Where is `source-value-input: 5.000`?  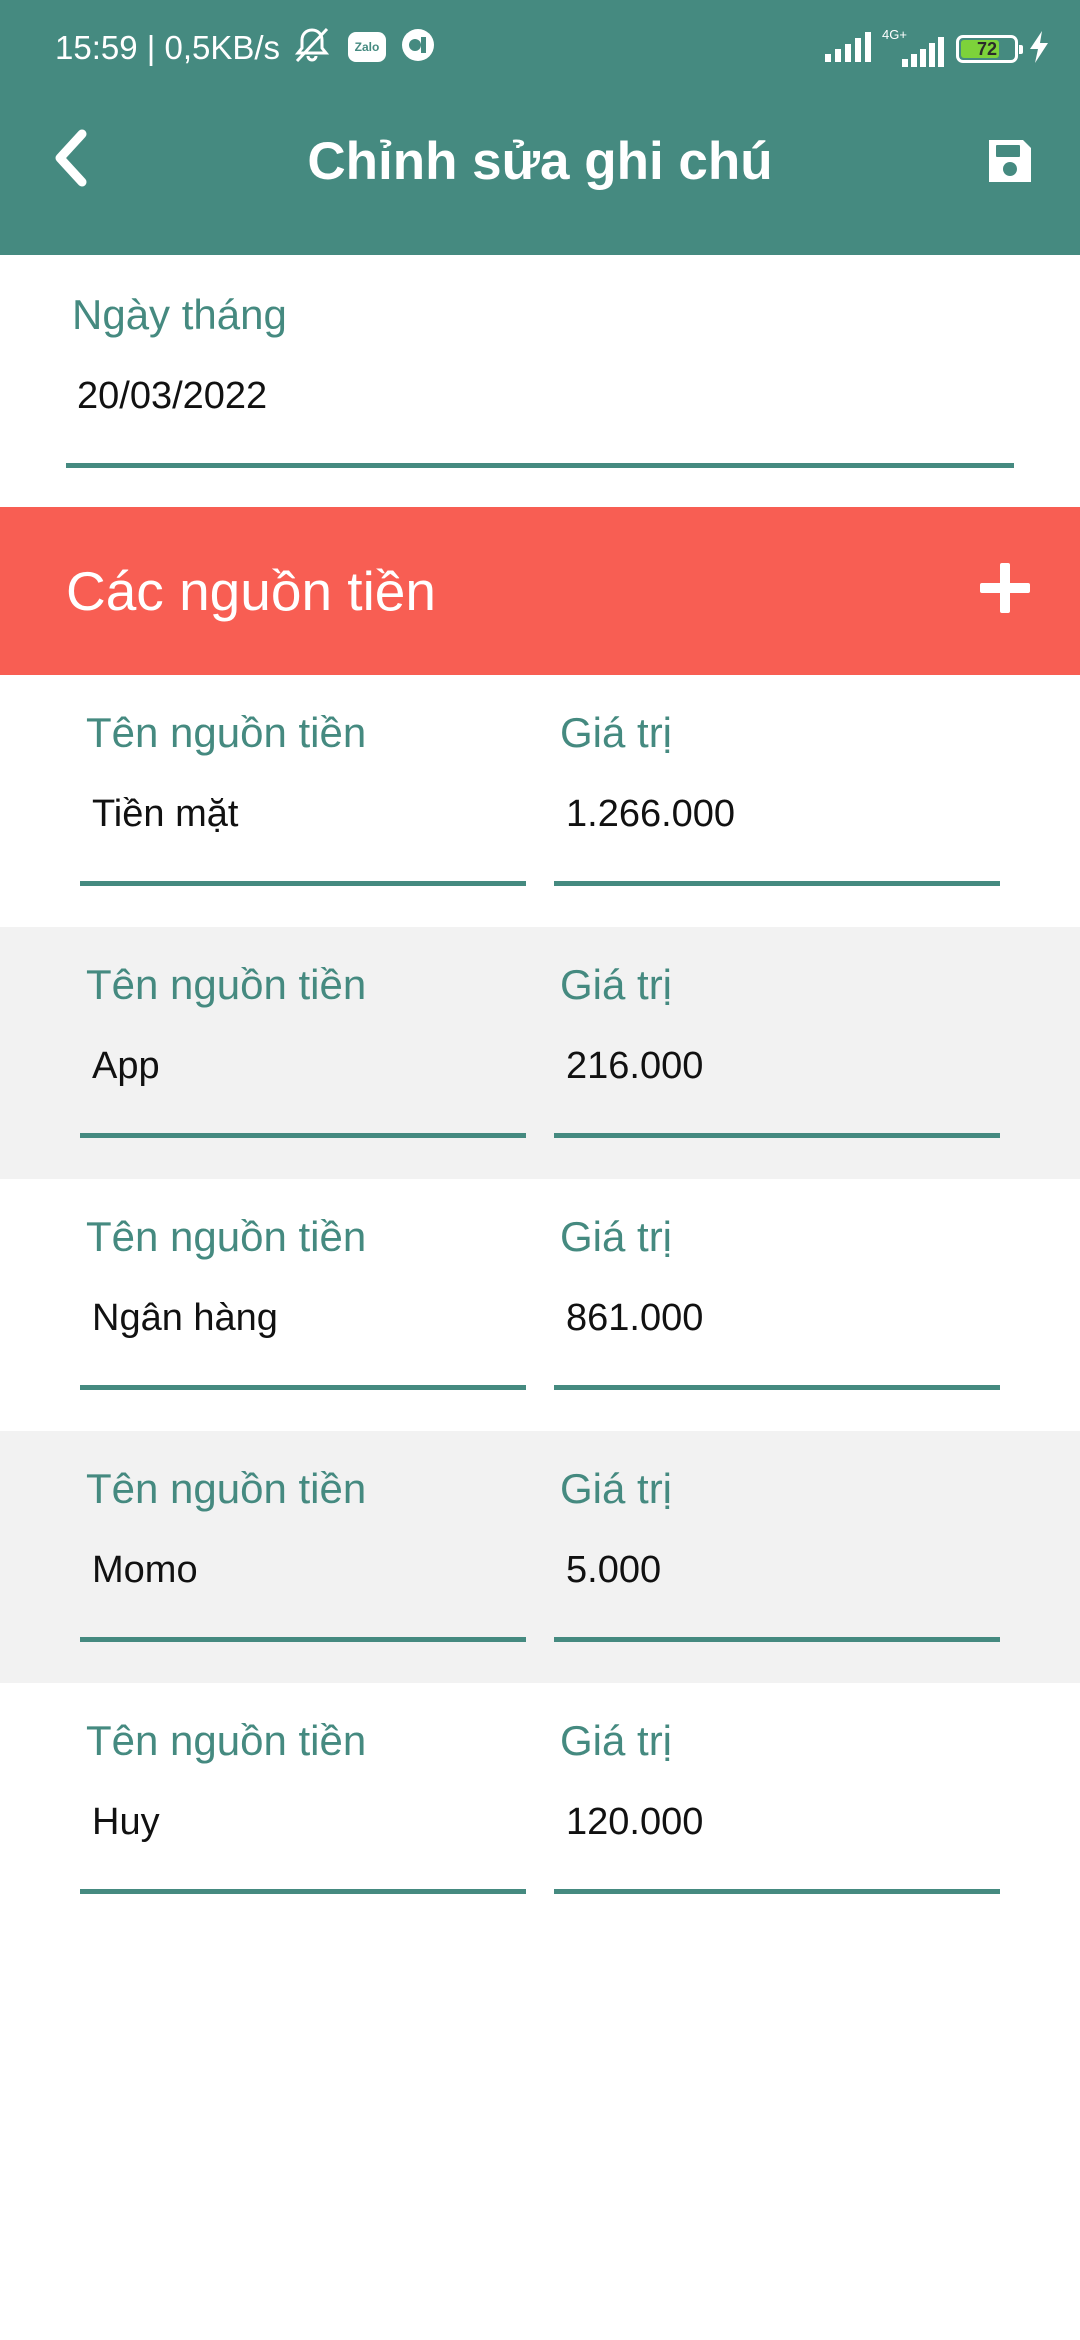 source-value-input: 5.000 is located at coordinates (613, 1570).